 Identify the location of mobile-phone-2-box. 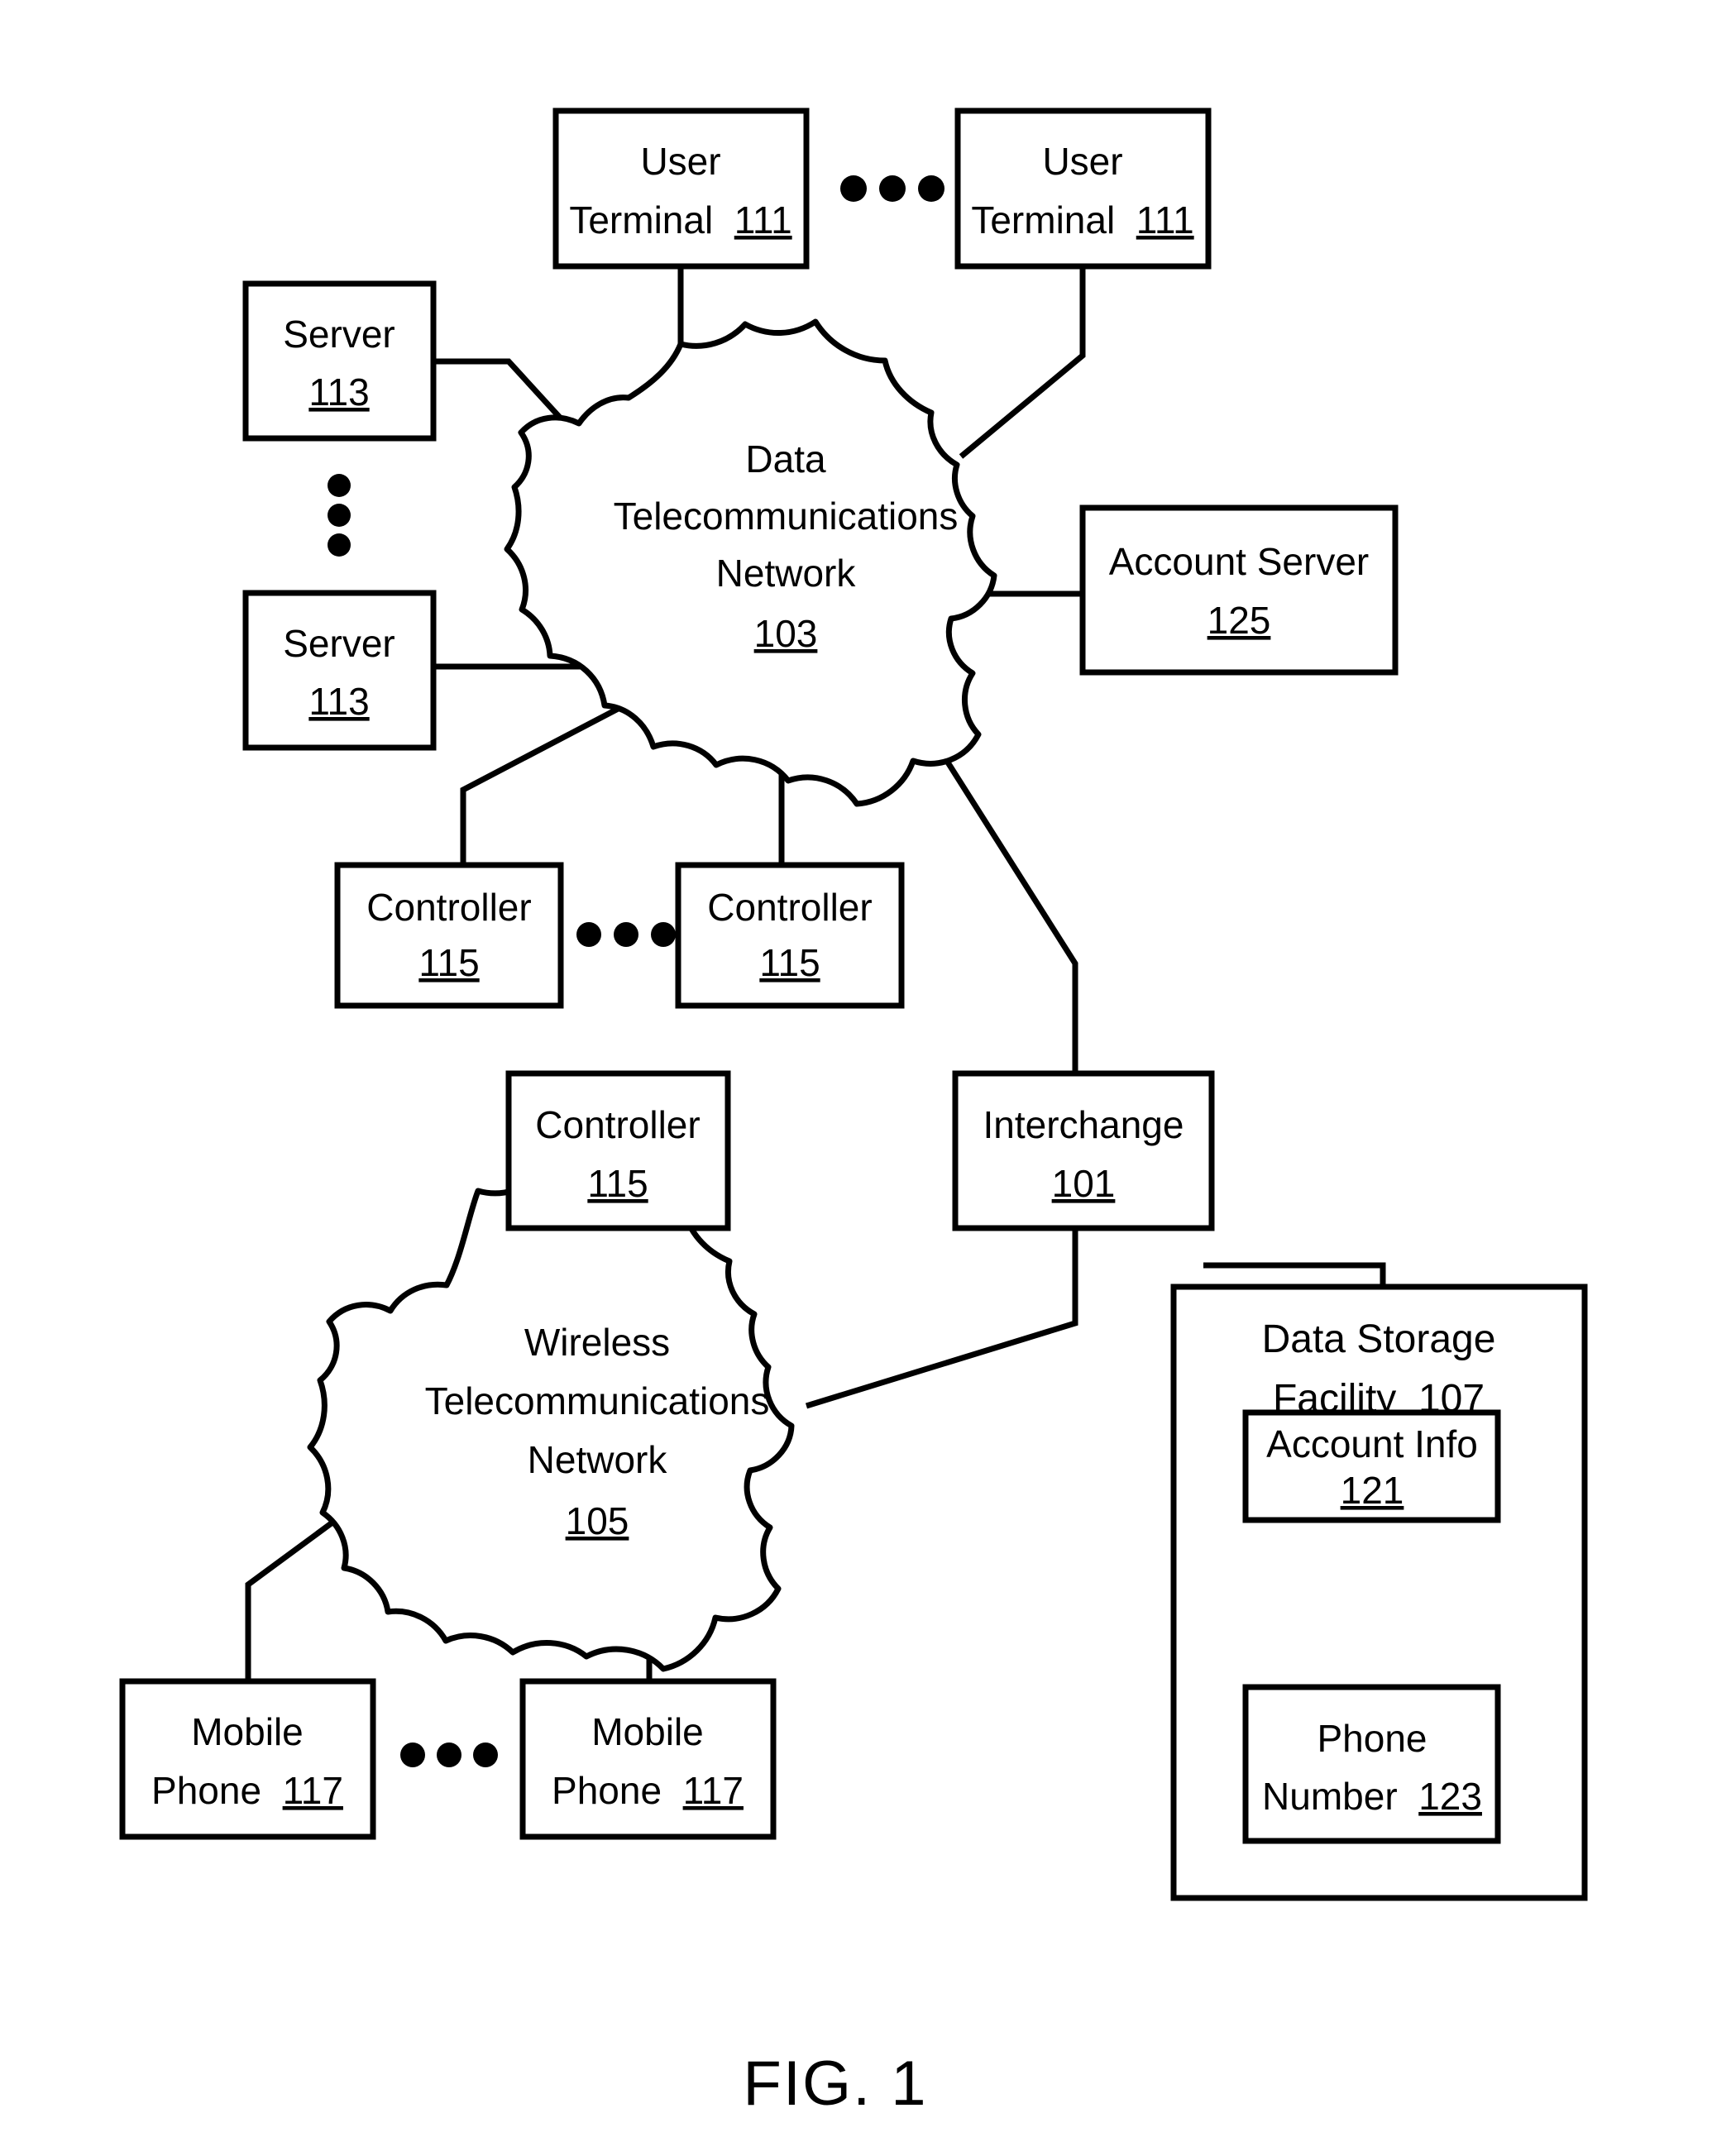
(648, 1759).